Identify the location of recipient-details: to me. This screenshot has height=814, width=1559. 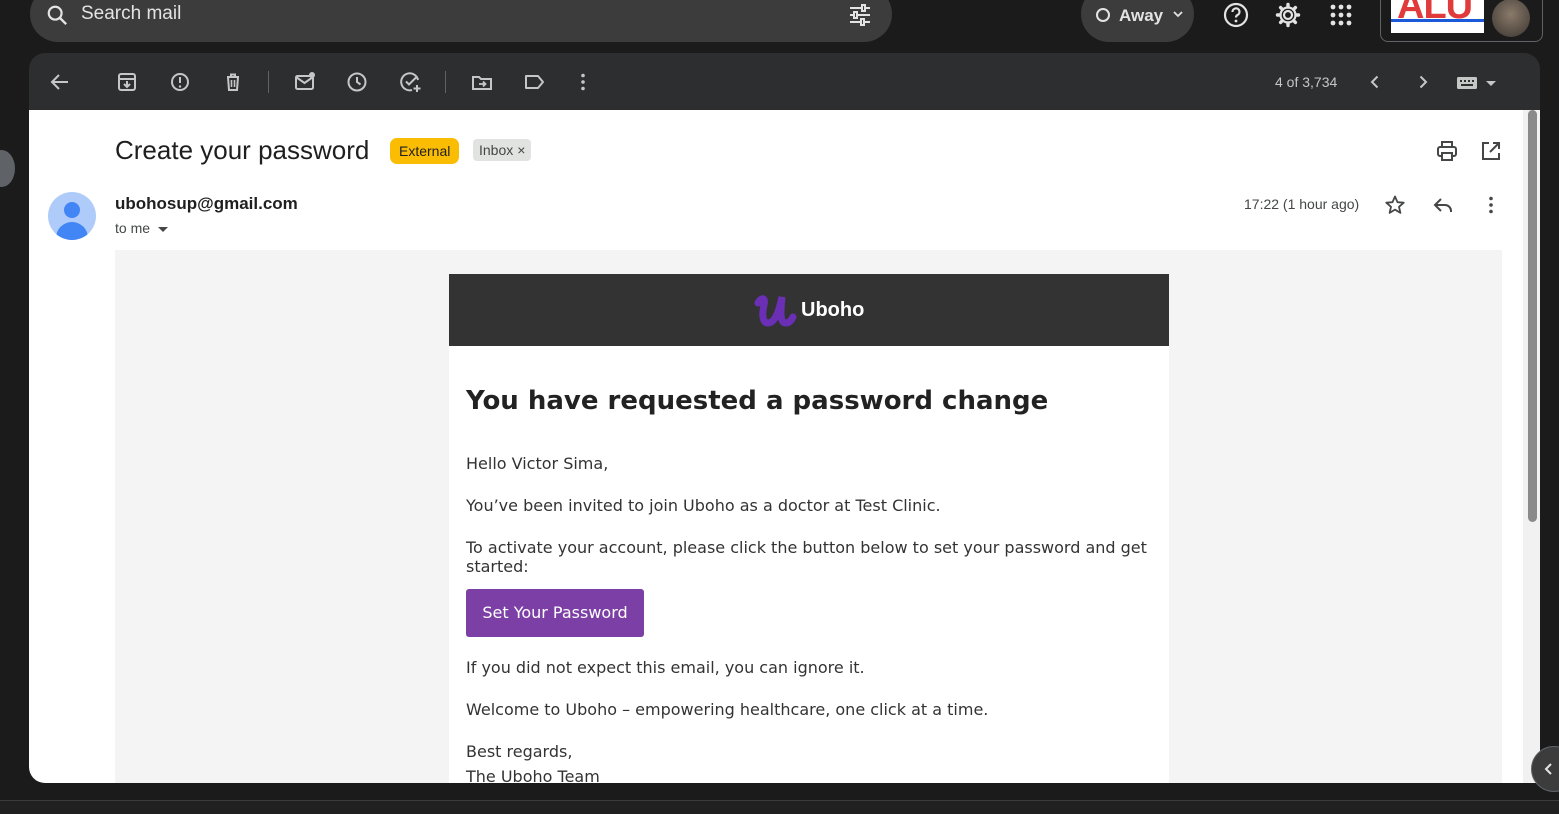
(142, 228).